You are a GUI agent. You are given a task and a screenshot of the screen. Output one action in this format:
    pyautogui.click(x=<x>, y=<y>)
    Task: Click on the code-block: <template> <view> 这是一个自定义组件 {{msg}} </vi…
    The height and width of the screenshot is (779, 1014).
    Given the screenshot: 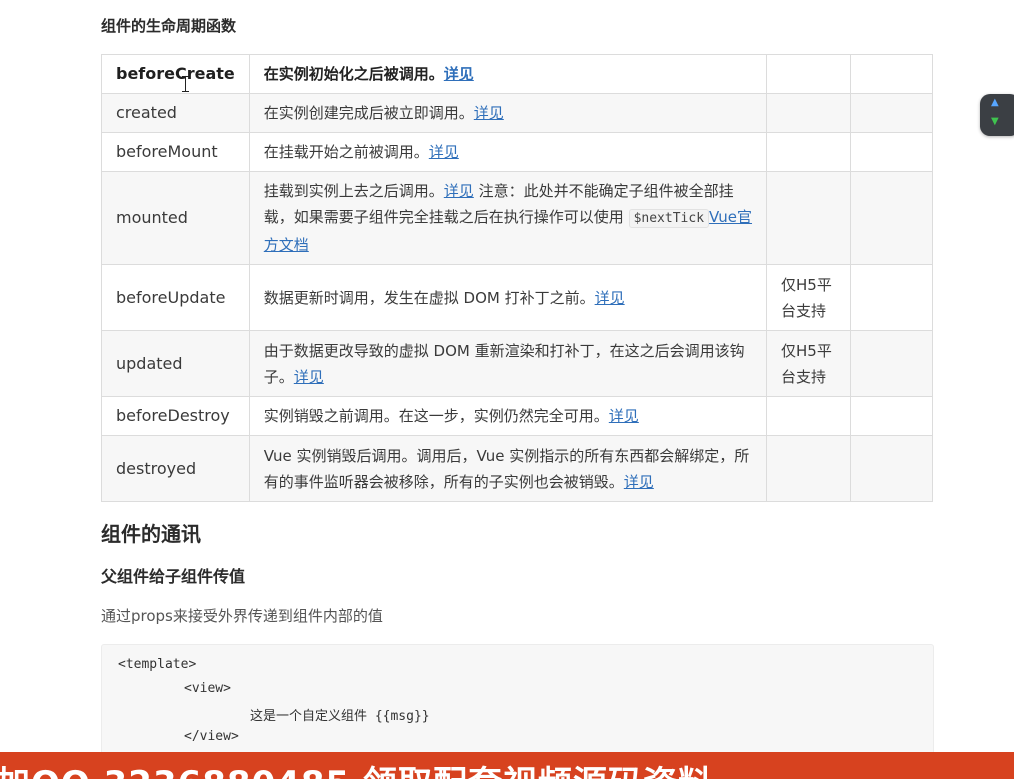 What is the action you would take?
    pyautogui.click(x=517, y=700)
    